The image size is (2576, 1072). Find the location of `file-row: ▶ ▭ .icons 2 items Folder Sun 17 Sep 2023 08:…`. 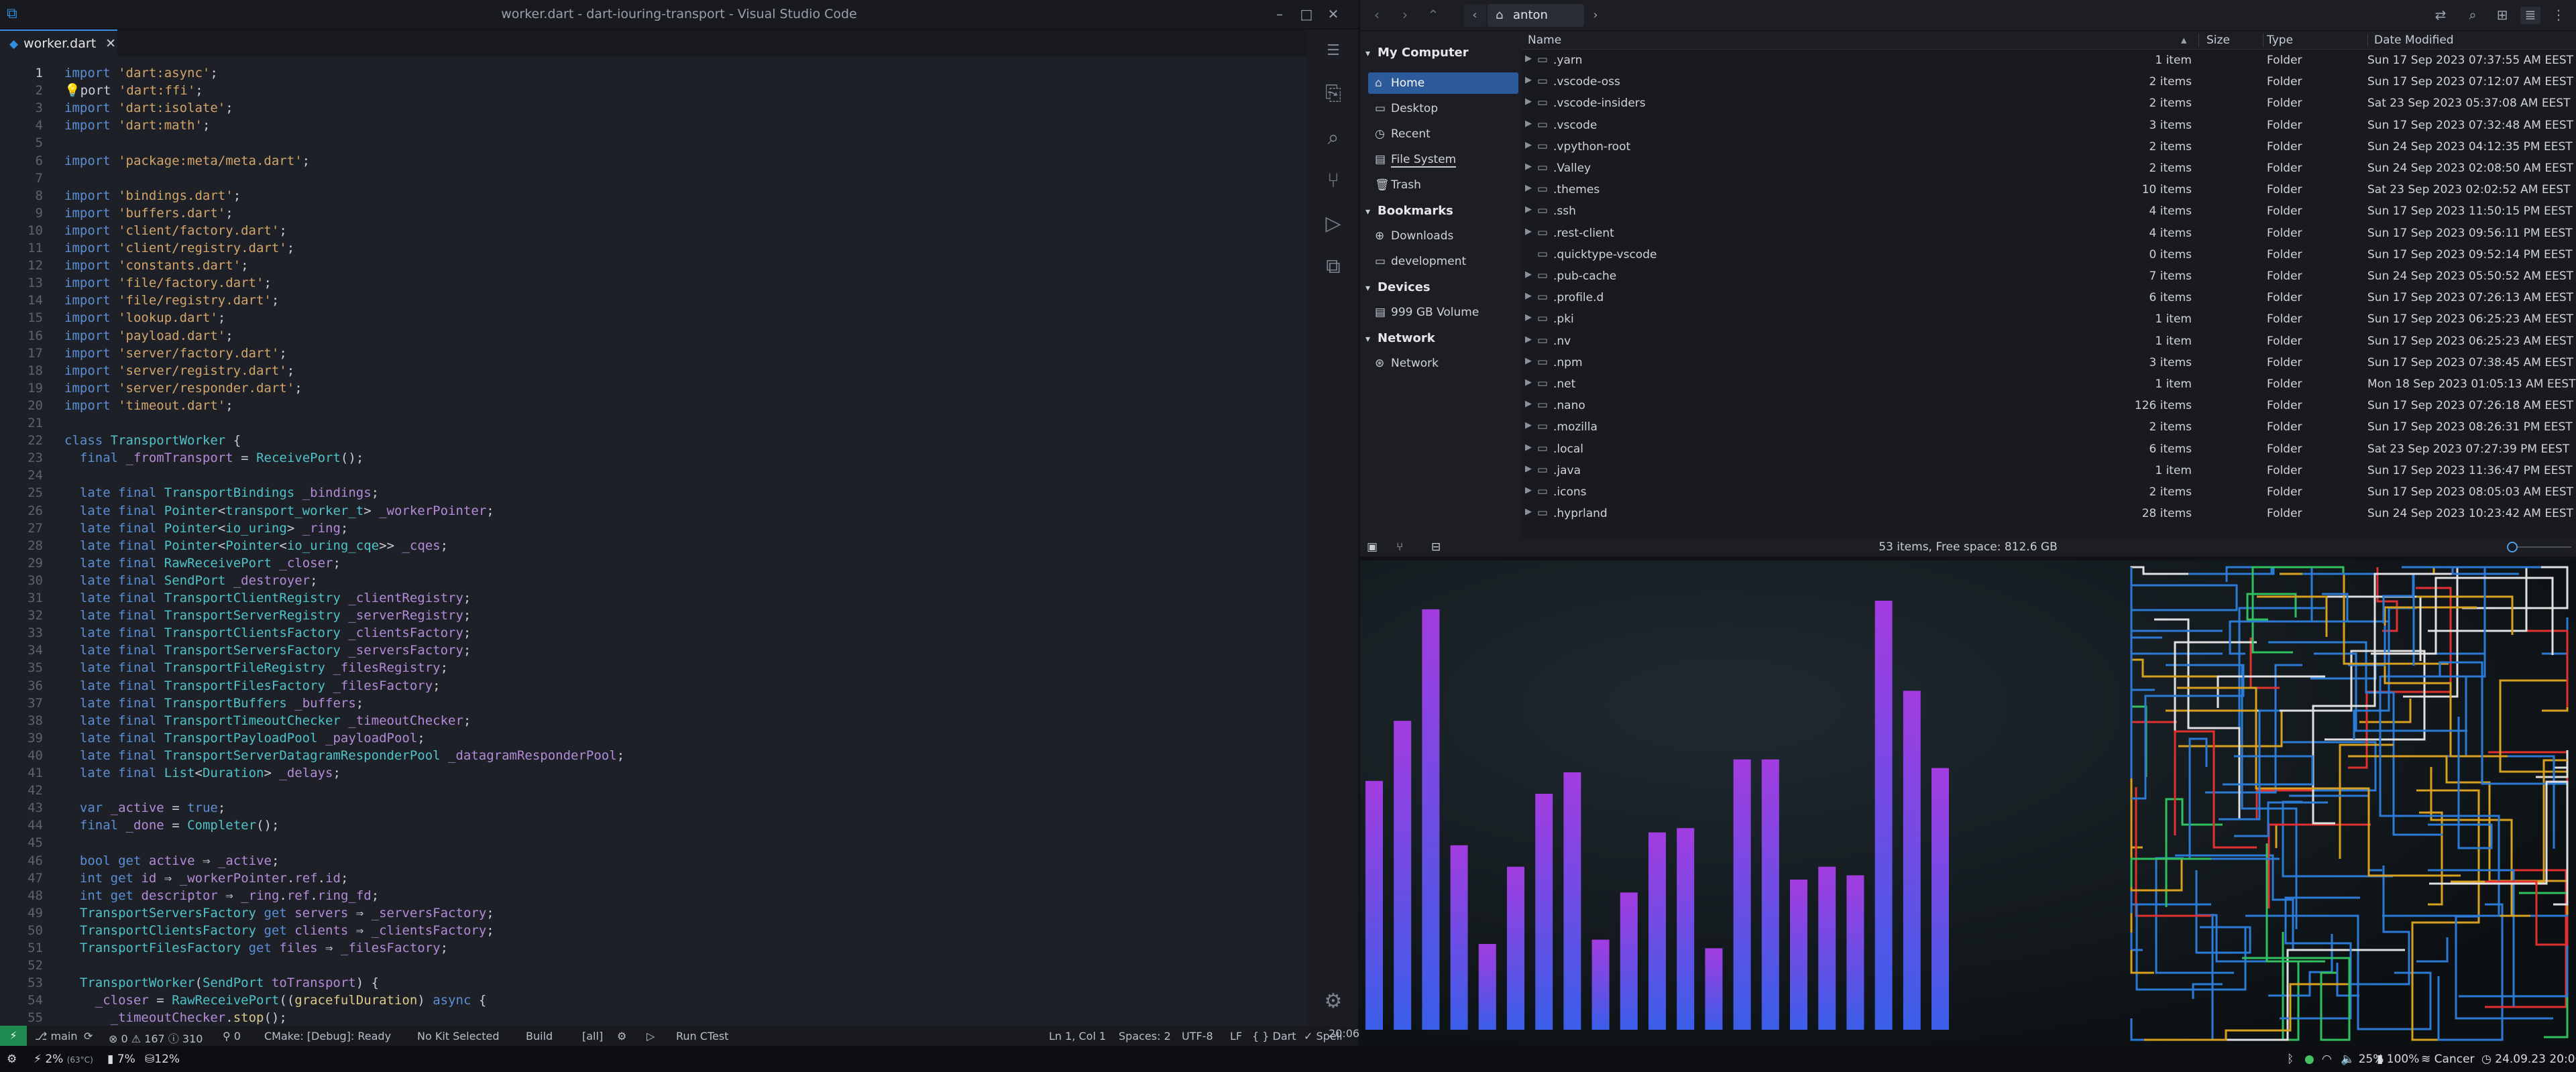

file-row: ▶ ▭ .icons 2 items Folder Sun 17 Sep 2023 08:… is located at coordinates (2048, 492).